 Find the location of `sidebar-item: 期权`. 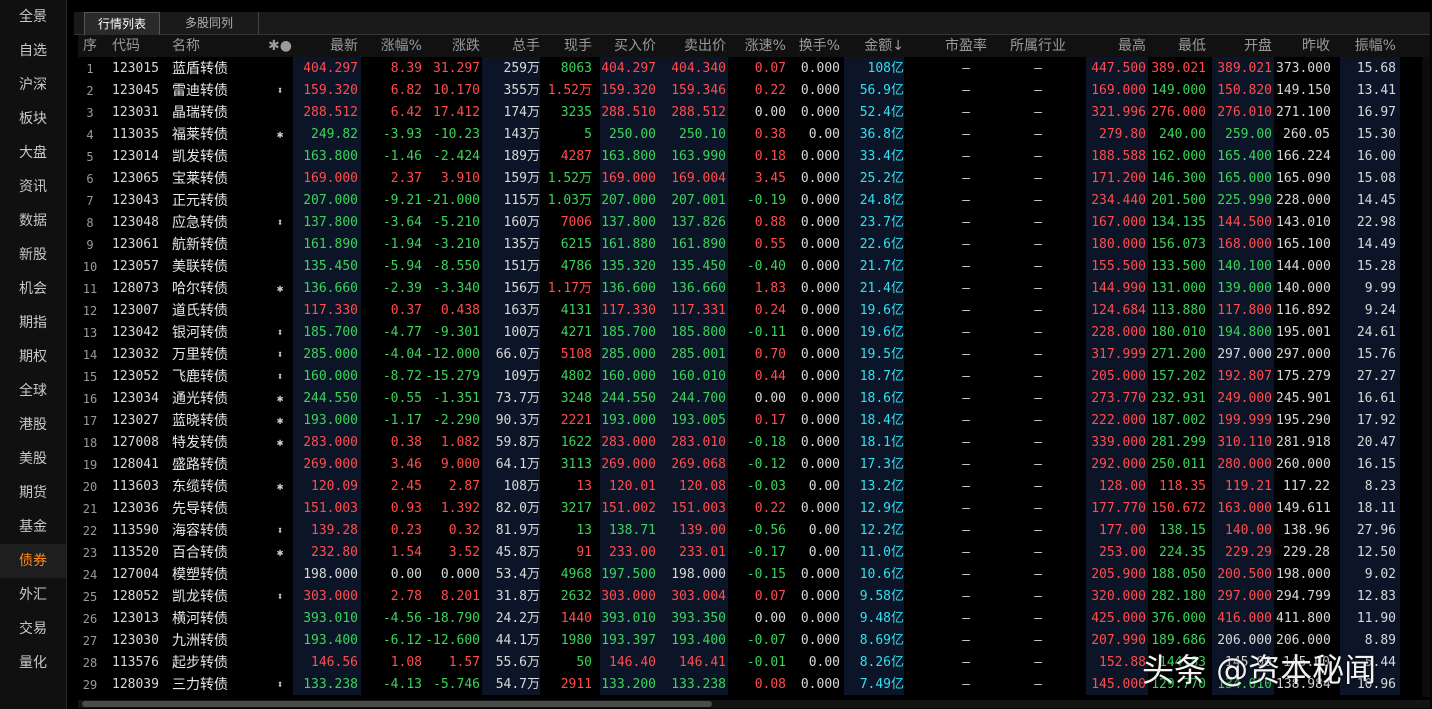

sidebar-item: 期权 is located at coordinates (33, 357).